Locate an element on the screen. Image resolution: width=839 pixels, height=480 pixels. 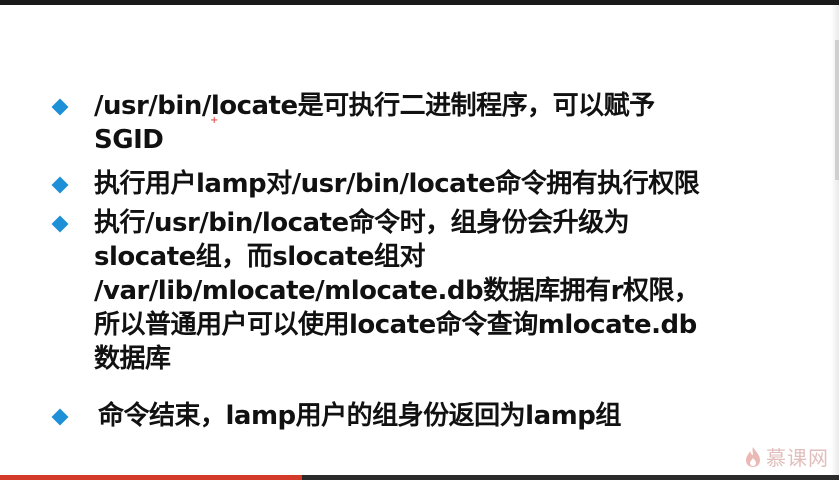
bullet-text: /usr/bin/locate是可执行二进制程序，可以赋予 SGID is located at coordinates (374, 123).